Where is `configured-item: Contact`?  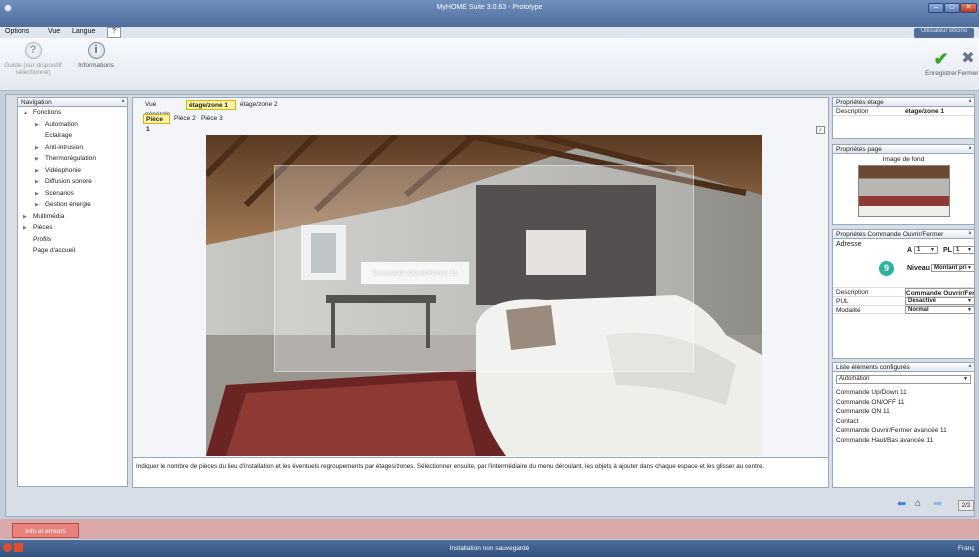
configured-item: Contact is located at coordinates (905, 423).